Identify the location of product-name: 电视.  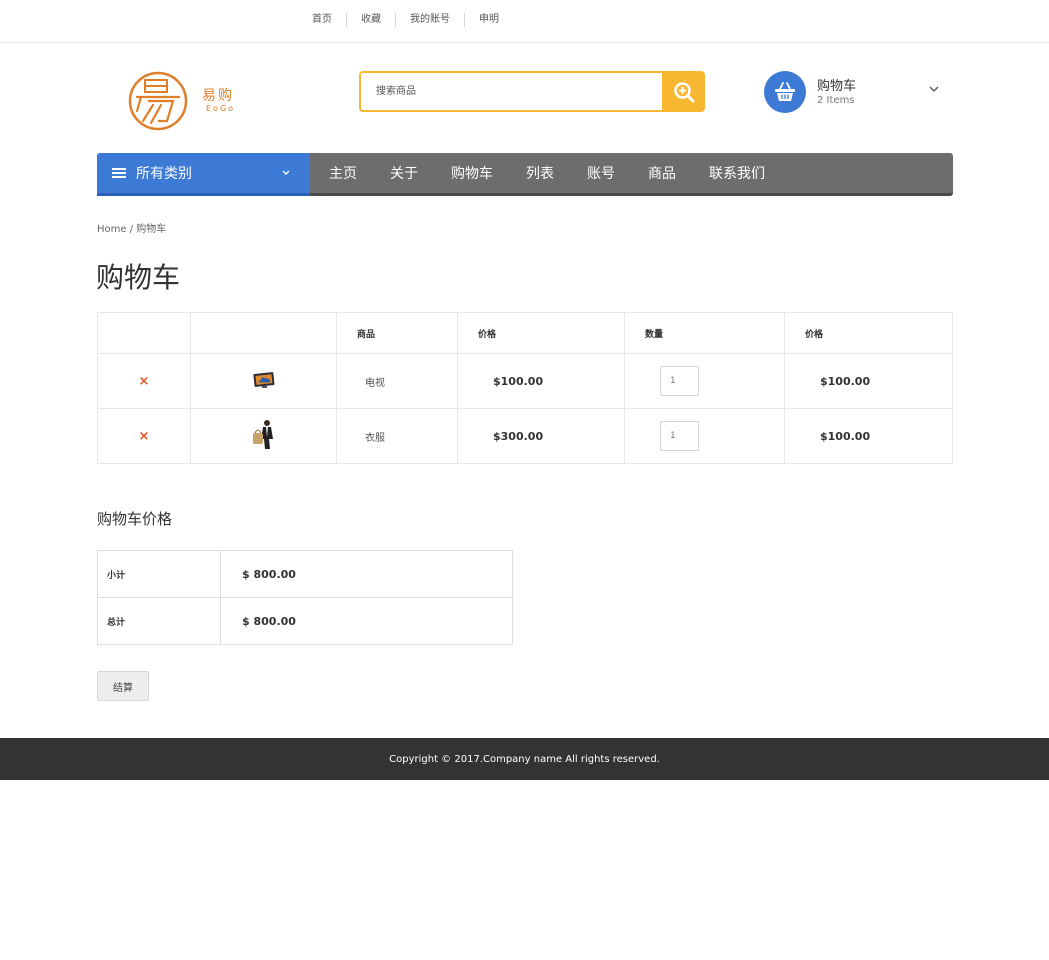
(397, 381).